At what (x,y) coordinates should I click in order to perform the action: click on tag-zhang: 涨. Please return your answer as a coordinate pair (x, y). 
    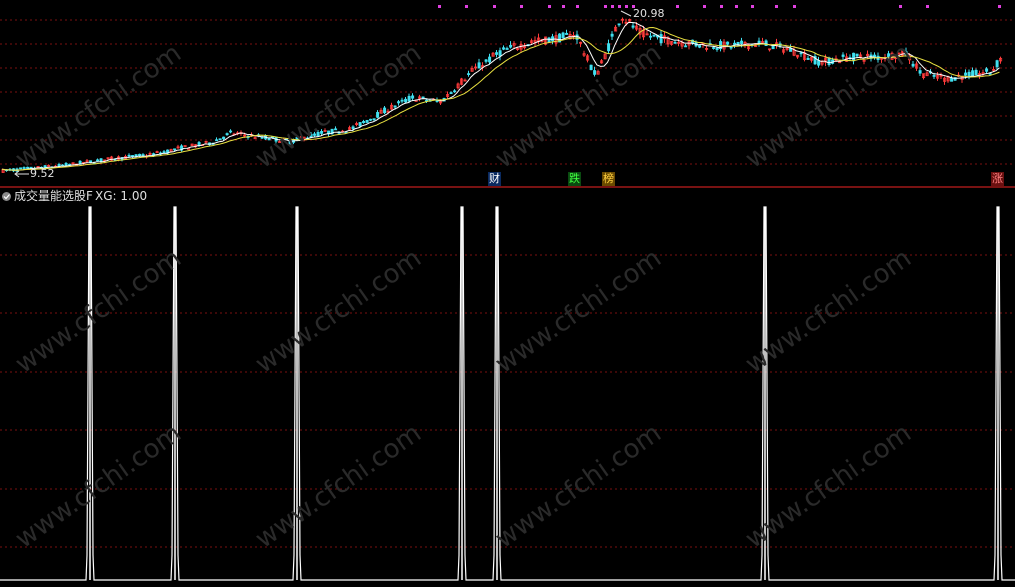
    Looking at the image, I should click on (997, 179).